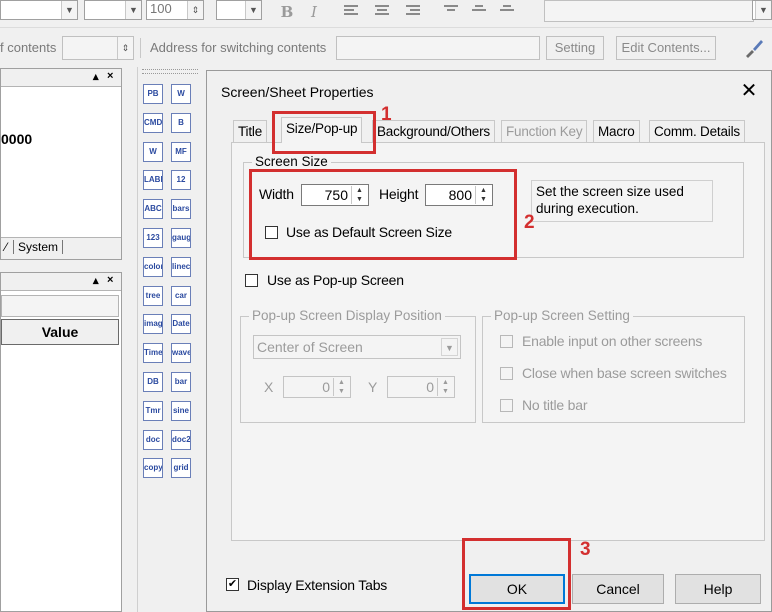  What do you see at coordinates (554, 405) in the screenshot?
I see `no-title-bar-label: No title bar` at bounding box center [554, 405].